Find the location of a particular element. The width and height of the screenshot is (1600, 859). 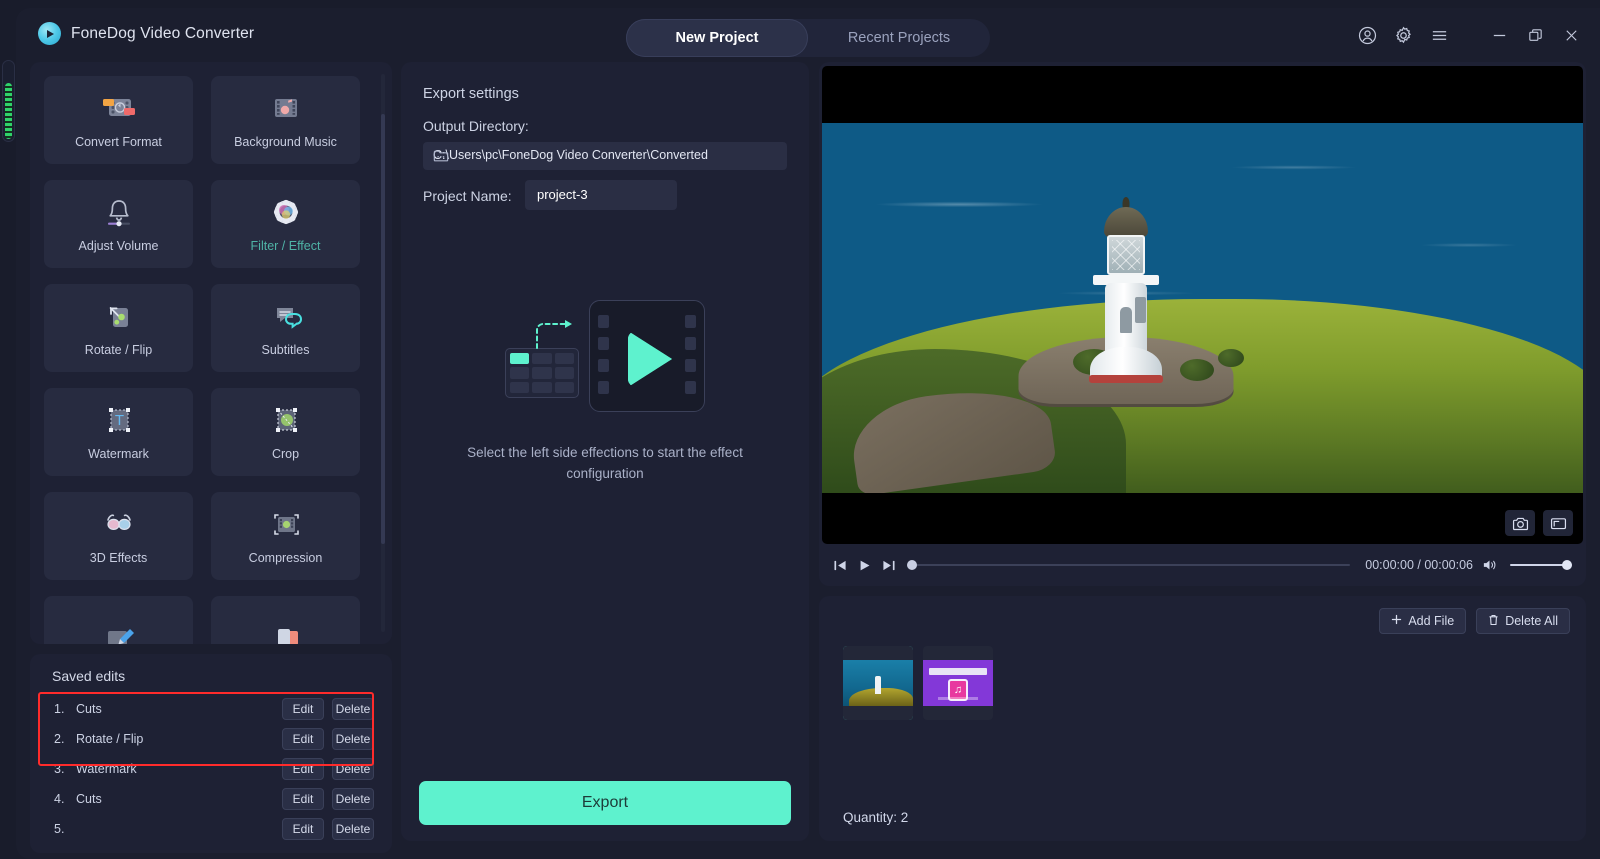

crop-icon is located at coordinates (286, 421).